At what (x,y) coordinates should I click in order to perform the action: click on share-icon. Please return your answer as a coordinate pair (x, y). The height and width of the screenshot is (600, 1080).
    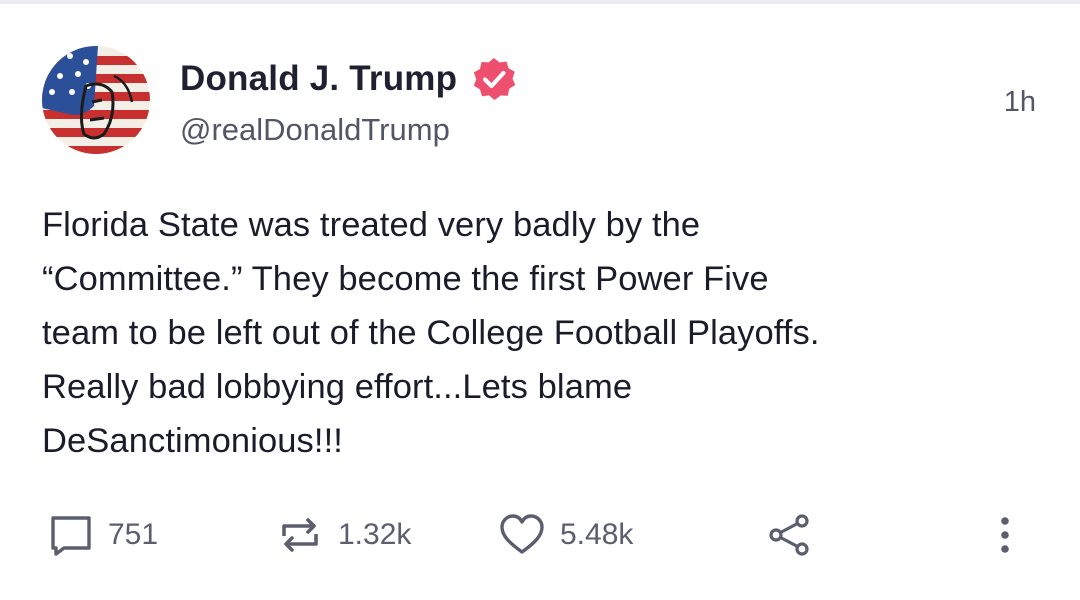
    Looking at the image, I should click on (790, 535).